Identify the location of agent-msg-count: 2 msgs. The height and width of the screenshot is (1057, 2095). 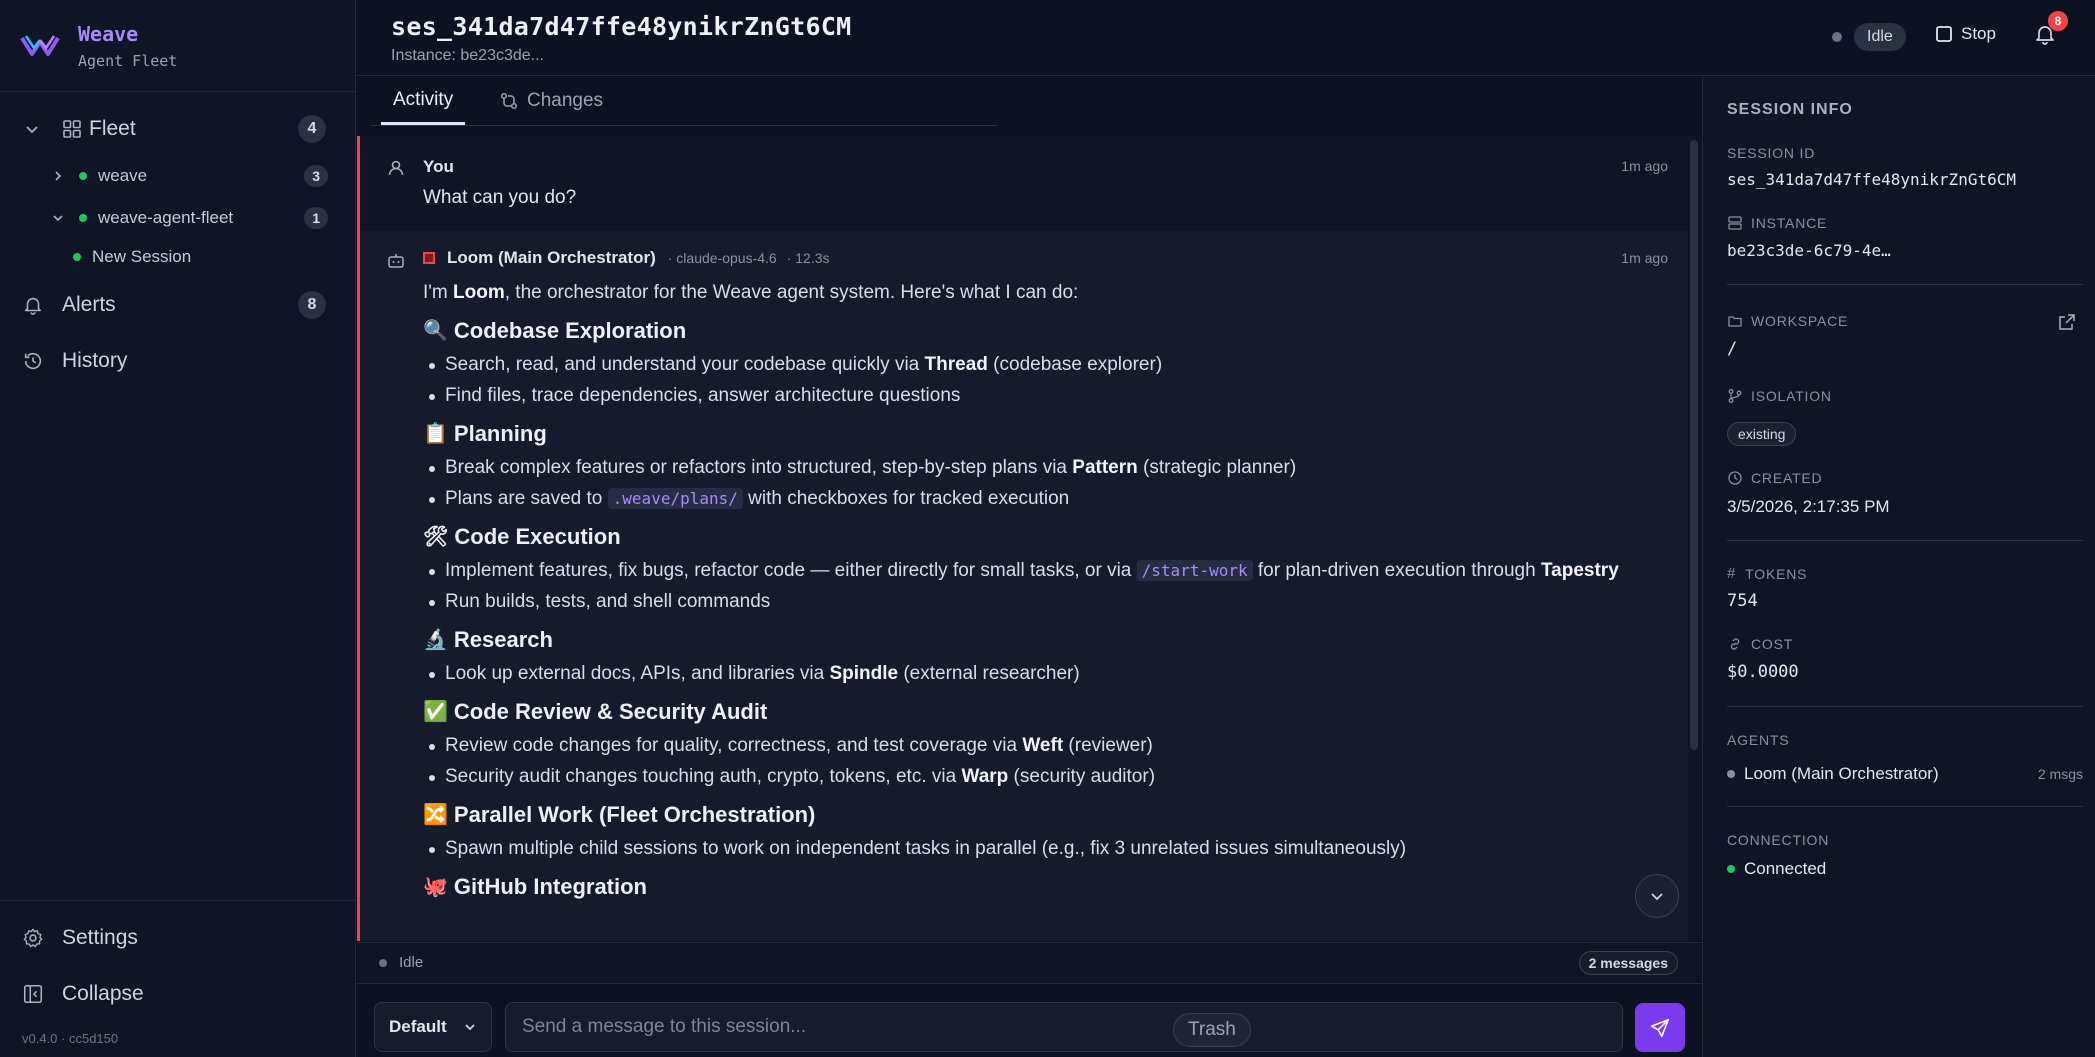
(2060, 774).